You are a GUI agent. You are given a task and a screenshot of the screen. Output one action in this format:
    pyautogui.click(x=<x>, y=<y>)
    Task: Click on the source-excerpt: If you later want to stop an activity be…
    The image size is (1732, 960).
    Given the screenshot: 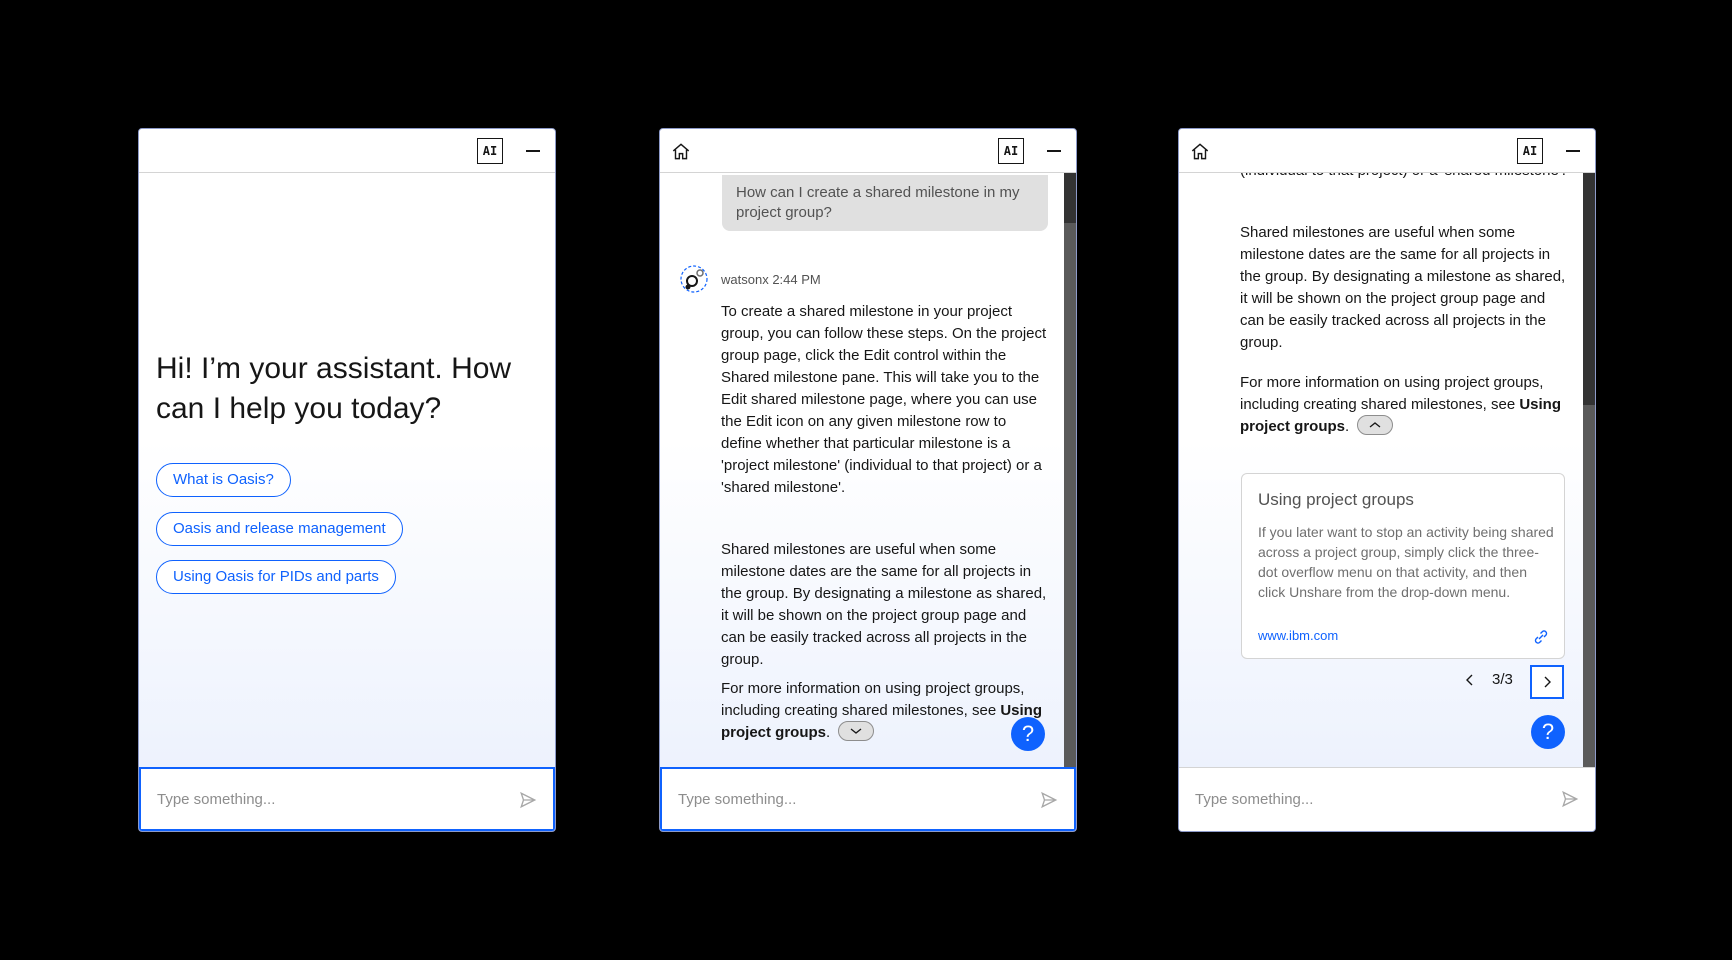 What is the action you would take?
    pyautogui.click(x=1406, y=562)
    